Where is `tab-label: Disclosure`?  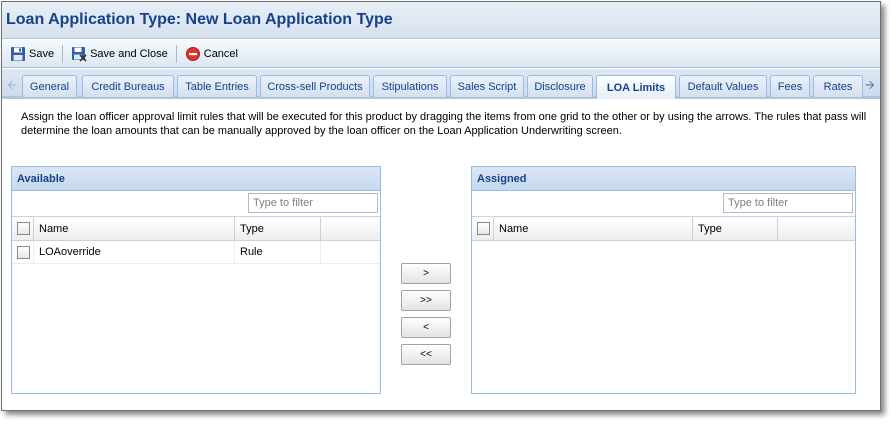 tab-label: Disclosure is located at coordinates (560, 86).